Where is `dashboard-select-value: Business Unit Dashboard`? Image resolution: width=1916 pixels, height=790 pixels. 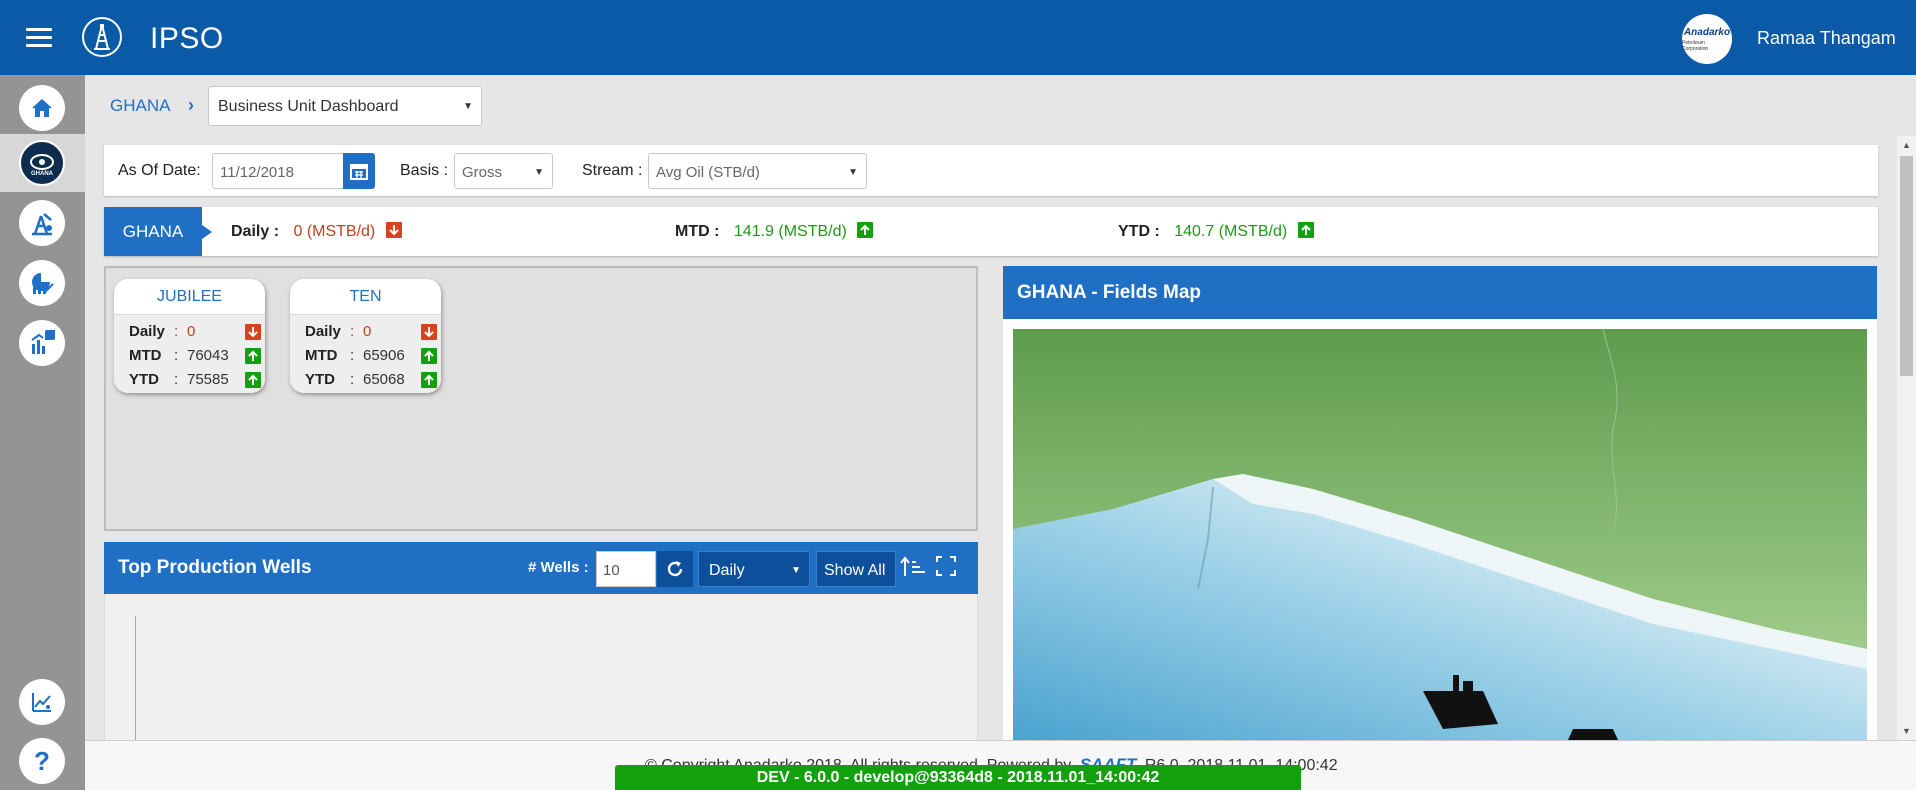
dashboard-select-value: Business Unit Dashboard is located at coordinates (308, 106).